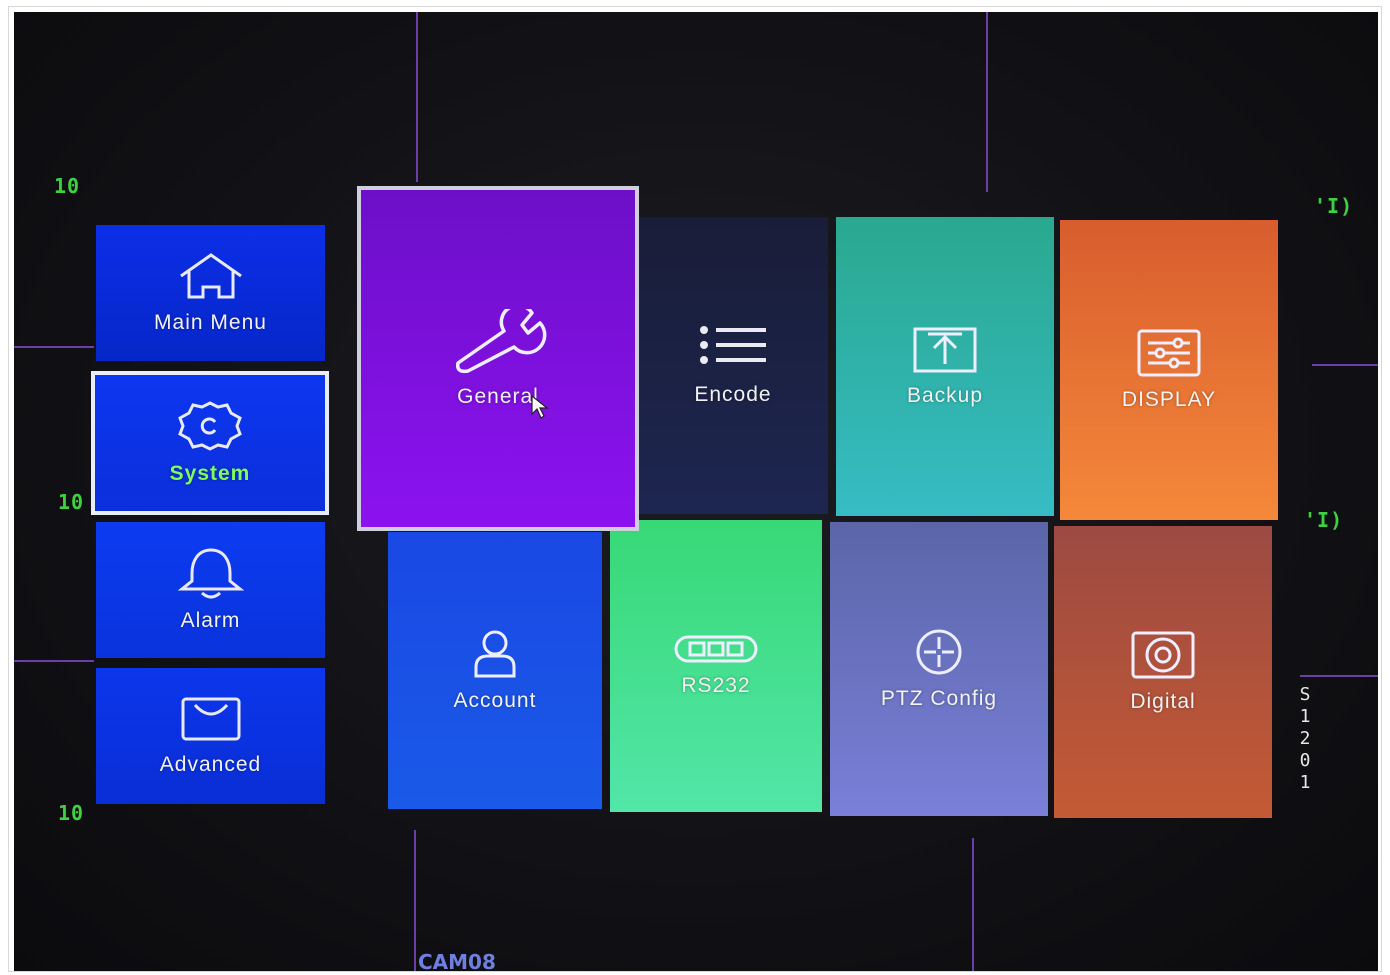 The height and width of the screenshot is (975, 1390). Describe the element at coordinates (210, 322) in the screenshot. I see `sidebar-item-label: Main Menu` at that location.